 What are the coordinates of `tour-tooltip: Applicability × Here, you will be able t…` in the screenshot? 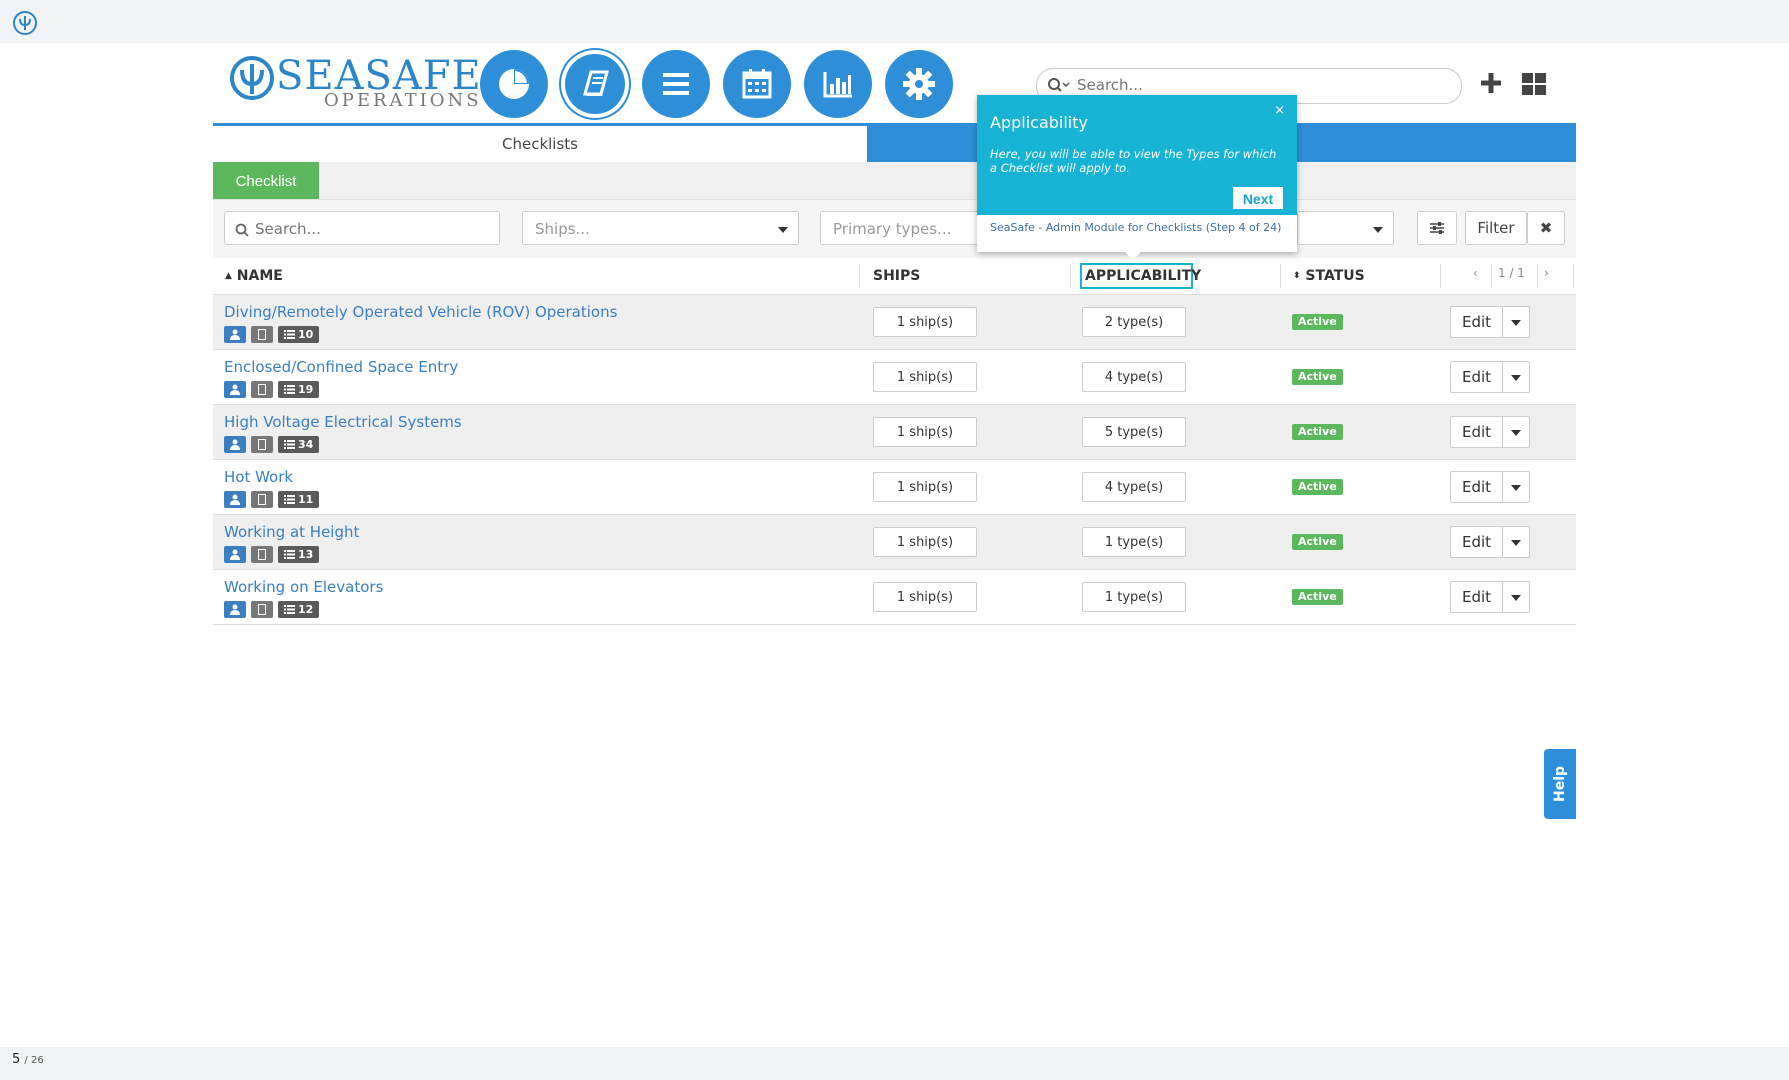 It's located at (1137, 173).